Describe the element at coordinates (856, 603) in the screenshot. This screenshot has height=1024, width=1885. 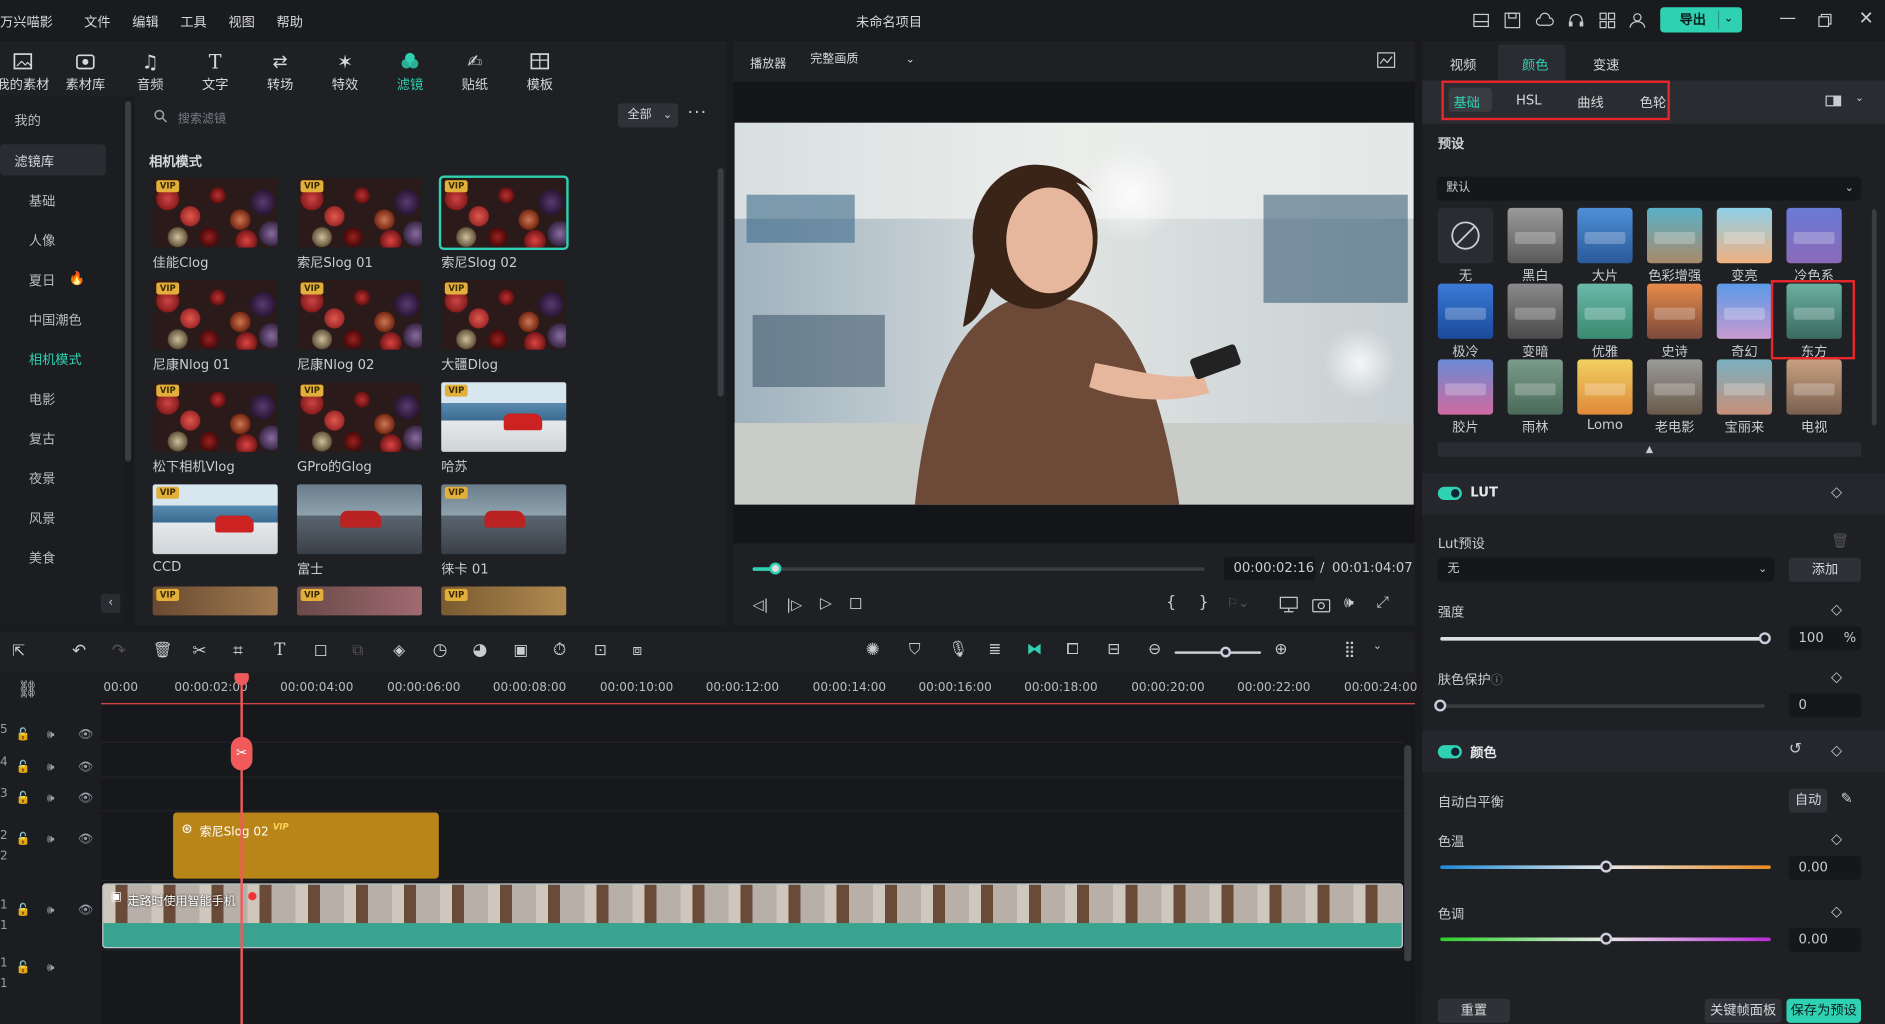
I see `stop-icon: ◻` at that location.